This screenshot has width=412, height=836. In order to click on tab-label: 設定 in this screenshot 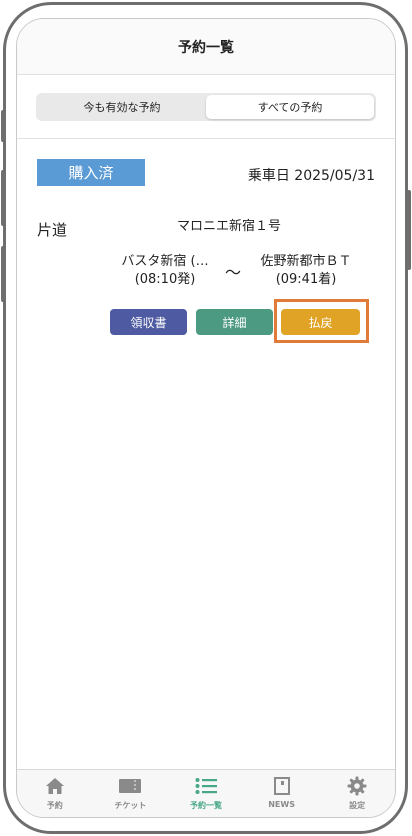, I will do `click(357, 805)`.